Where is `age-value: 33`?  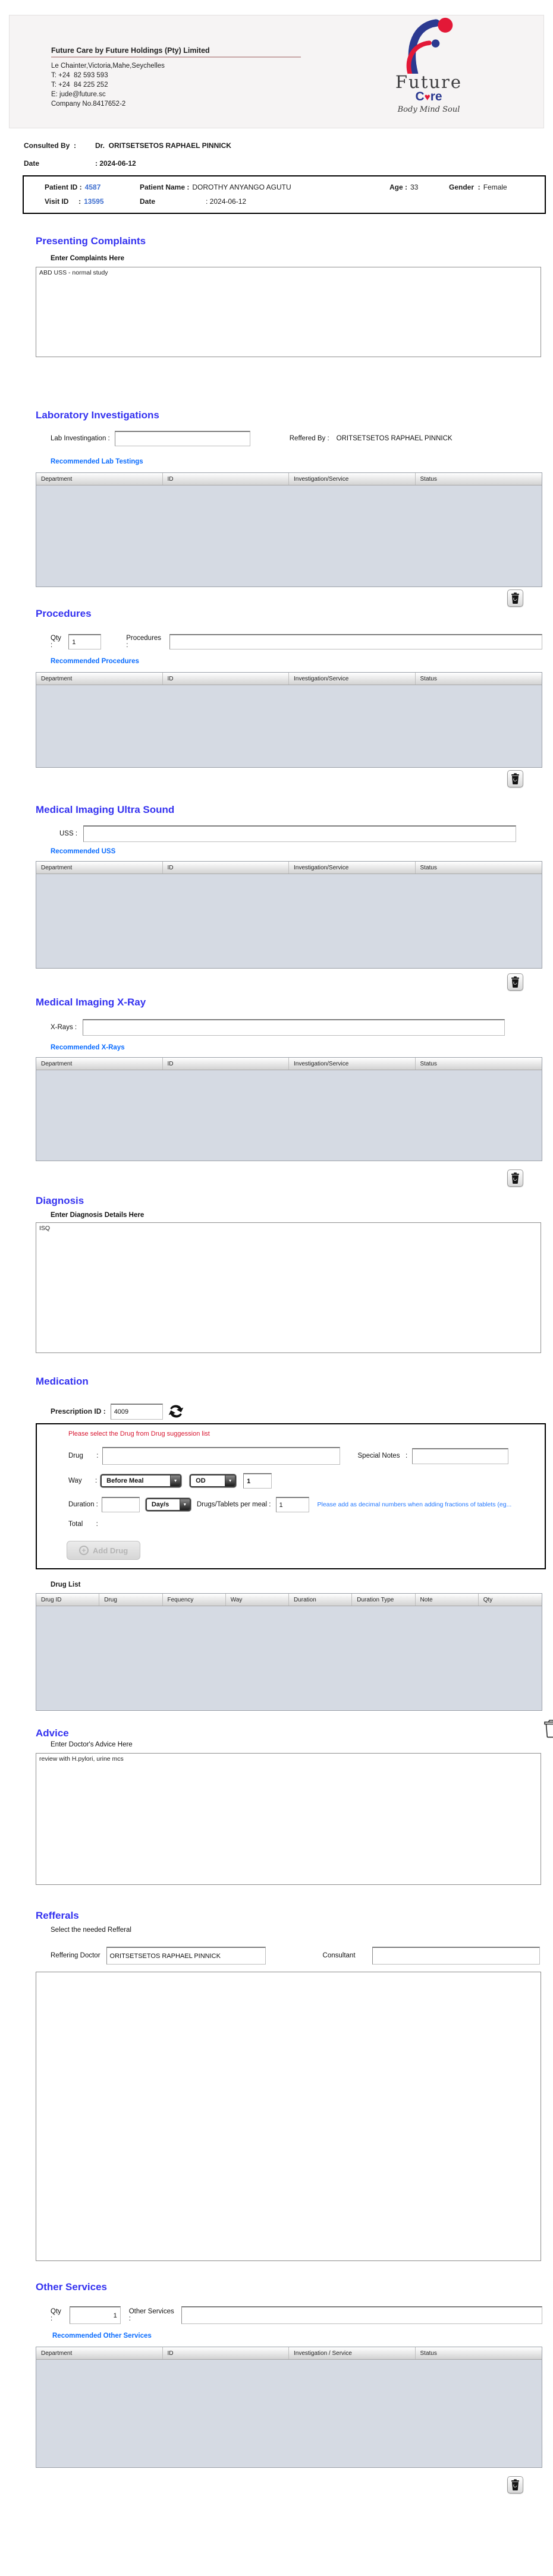
age-value: 33 is located at coordinates (414, 187).